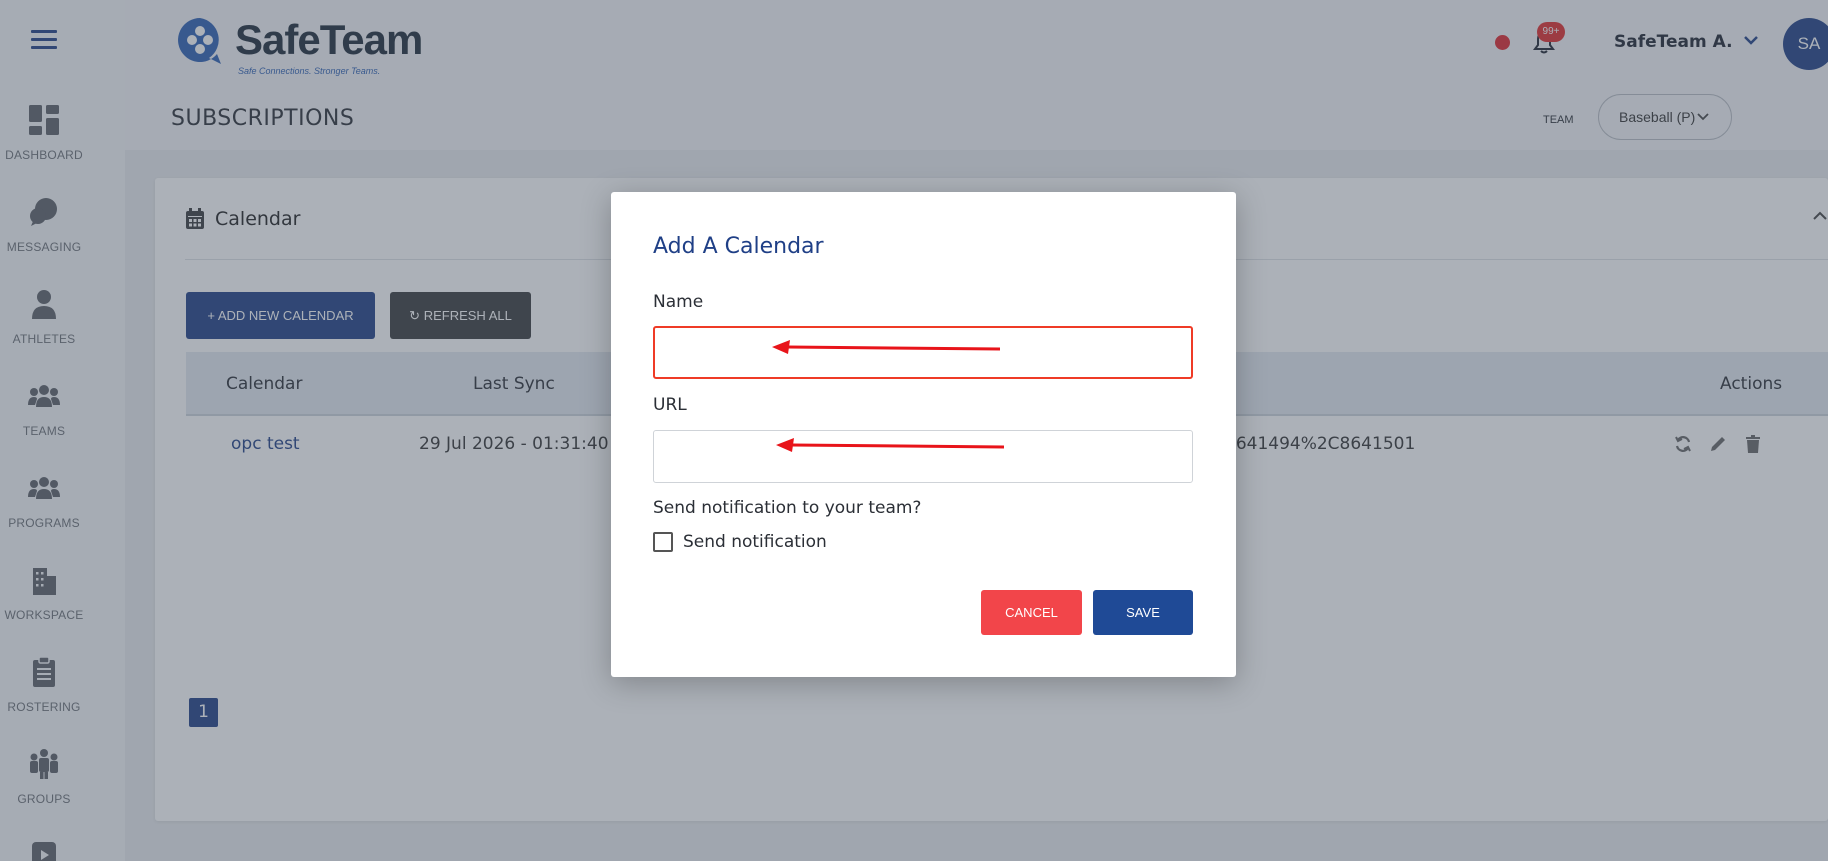 Image resolution: width=1828 pixels, height=861 pixels. I want to click on cancel-button: CANCEL, so click(1031, 612).